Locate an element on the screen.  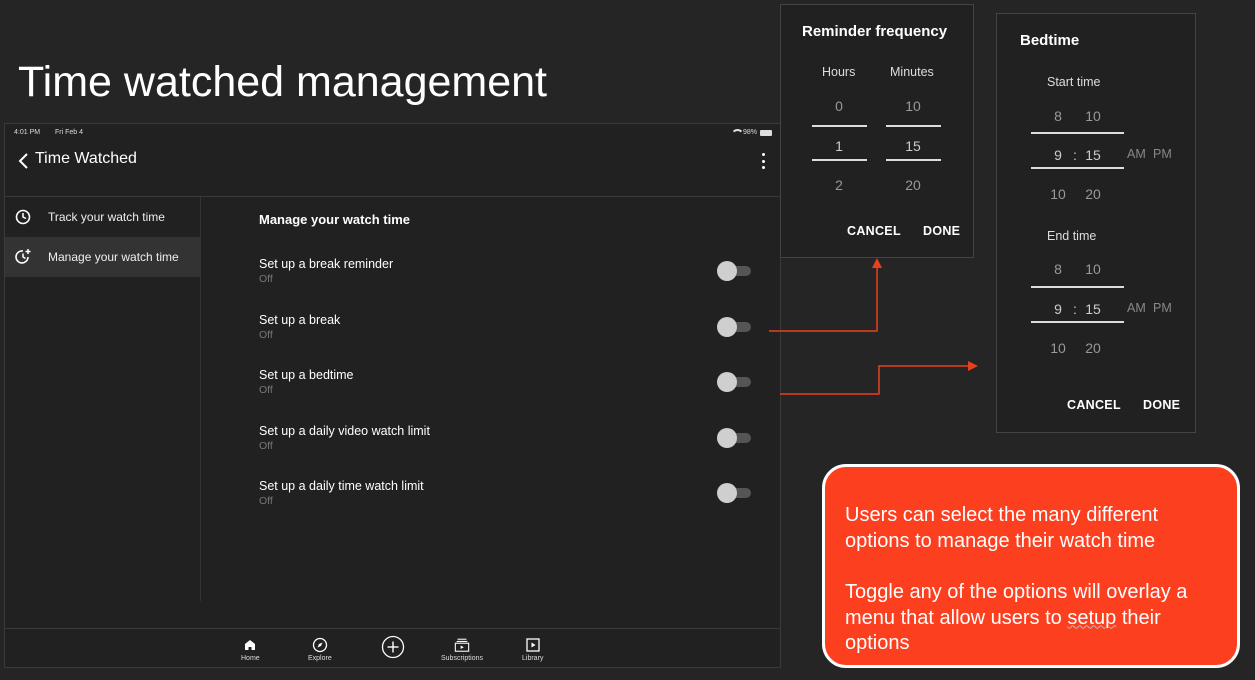
arrow-break-to-reminder is located at coordinates (825, 295).